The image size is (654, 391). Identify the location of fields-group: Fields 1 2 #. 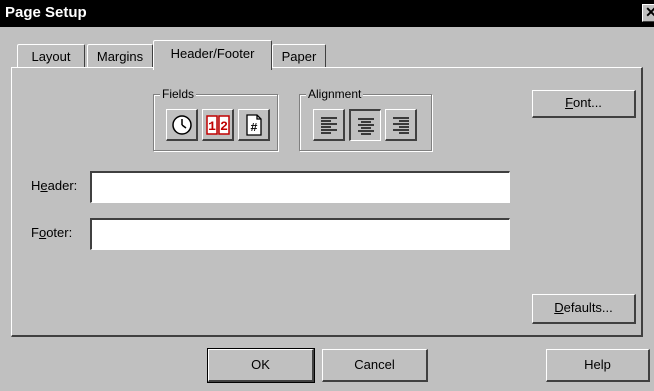
(215, 119).